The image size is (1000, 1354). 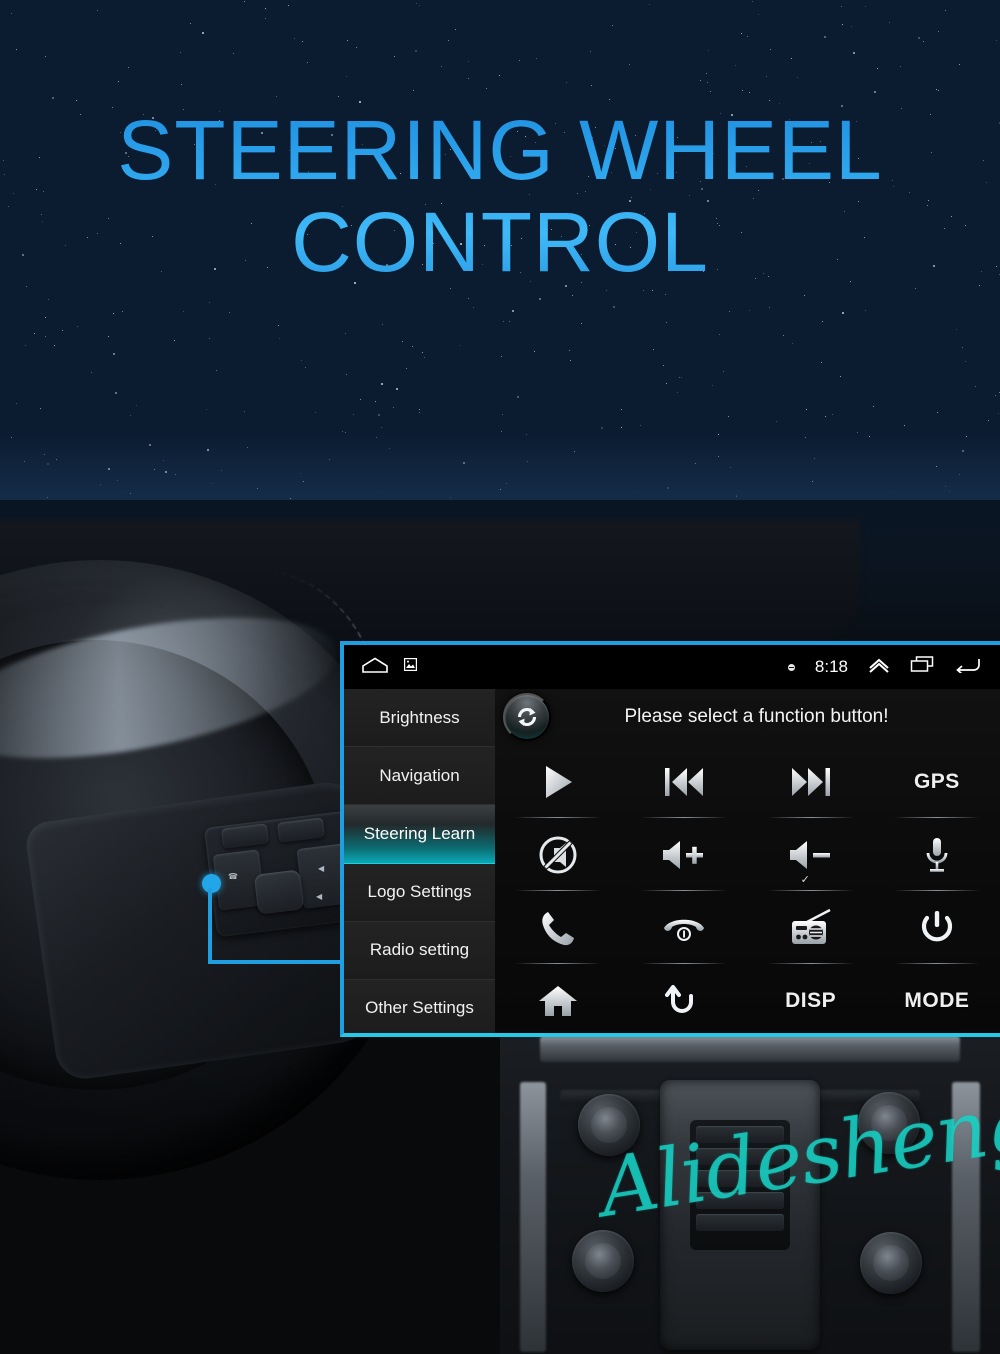 I want to click on page-title: STEERING WHEEL CONTROL, so click(x=500, y=196).